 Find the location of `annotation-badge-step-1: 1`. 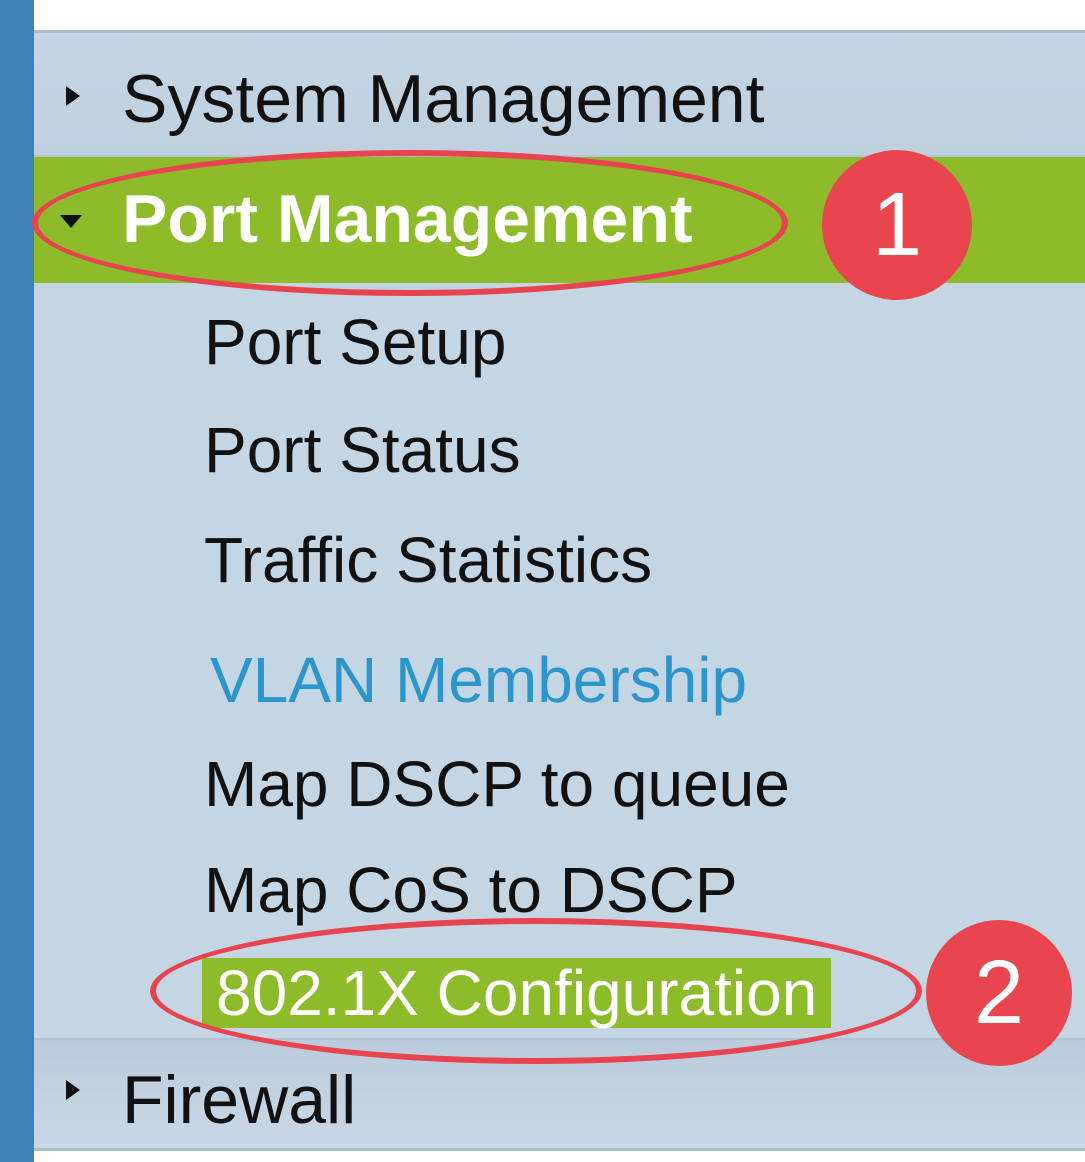

annotation-badge-step-1: 1 is located at coordinates (897, 225).